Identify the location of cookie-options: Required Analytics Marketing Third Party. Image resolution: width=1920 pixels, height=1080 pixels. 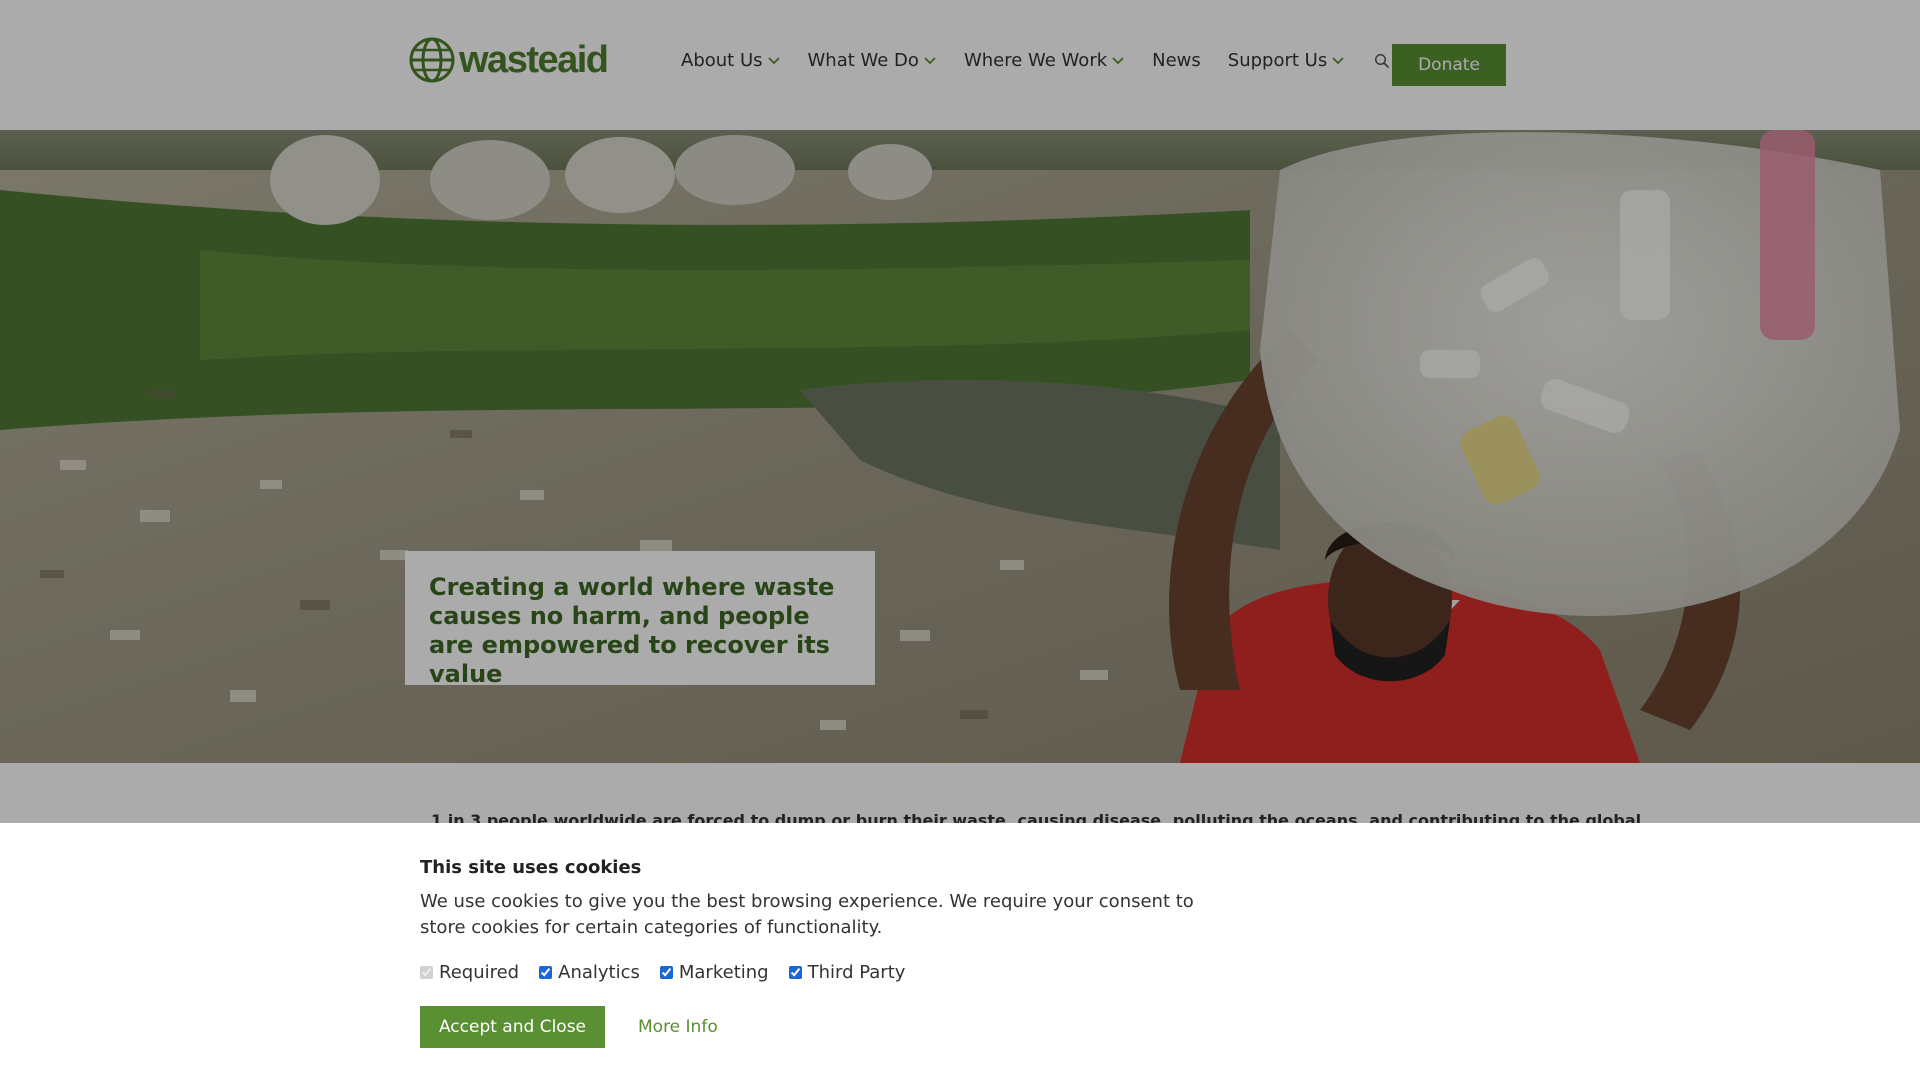
(672, 972).